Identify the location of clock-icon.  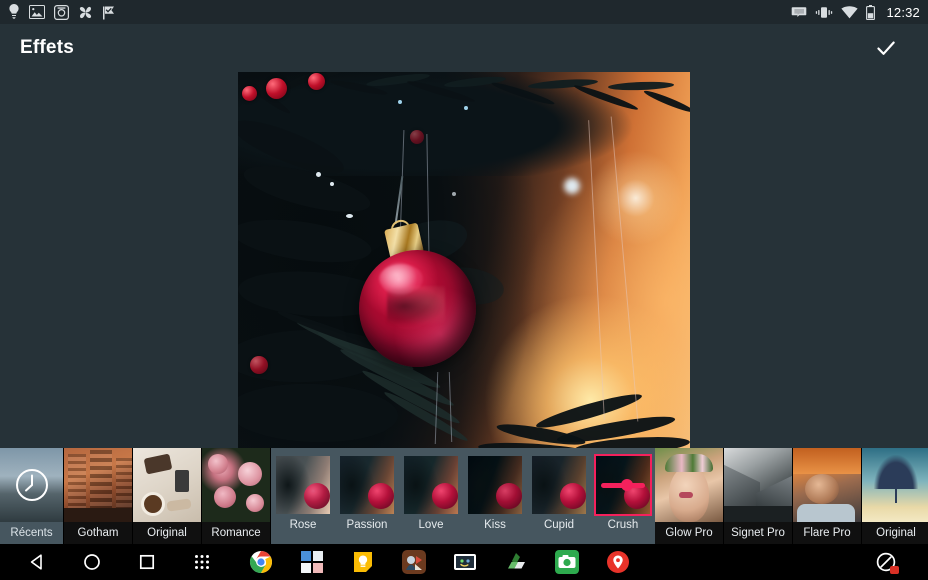
(31, 485).